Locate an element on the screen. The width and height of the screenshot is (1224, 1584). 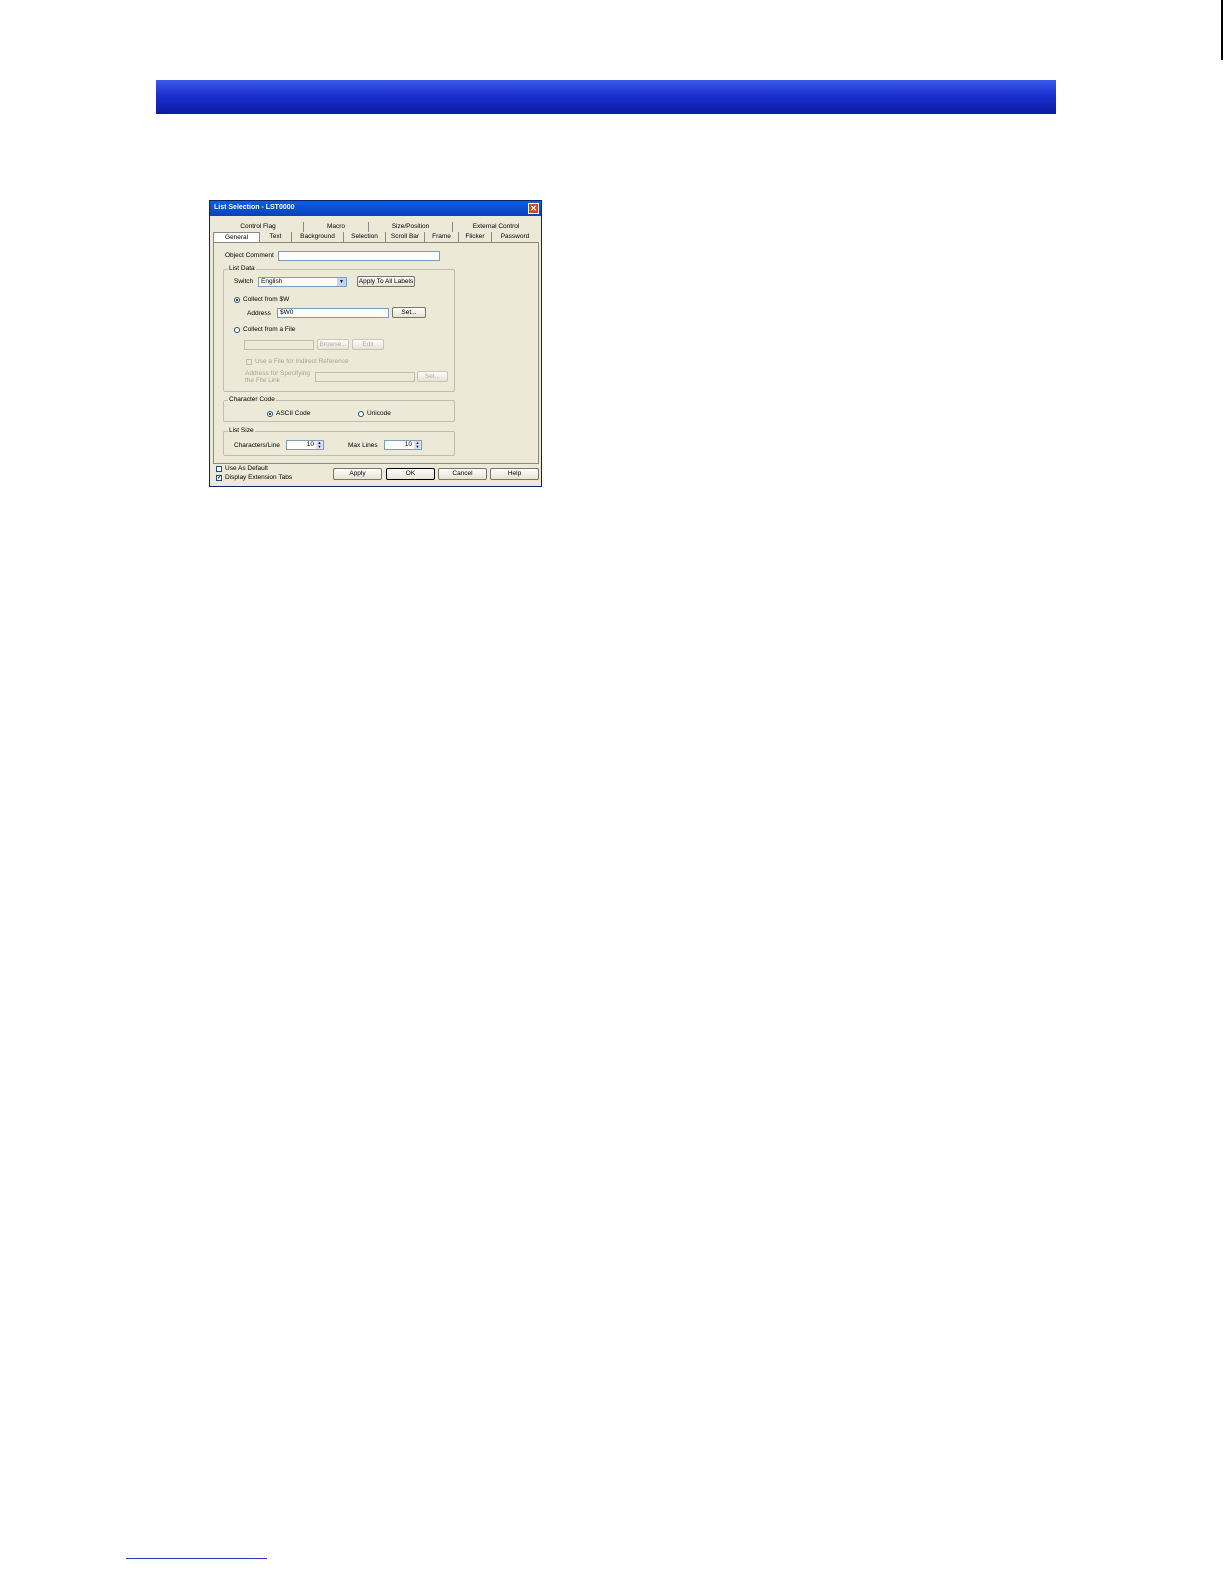
tab-label: Text is located at coordinates (275, 236).